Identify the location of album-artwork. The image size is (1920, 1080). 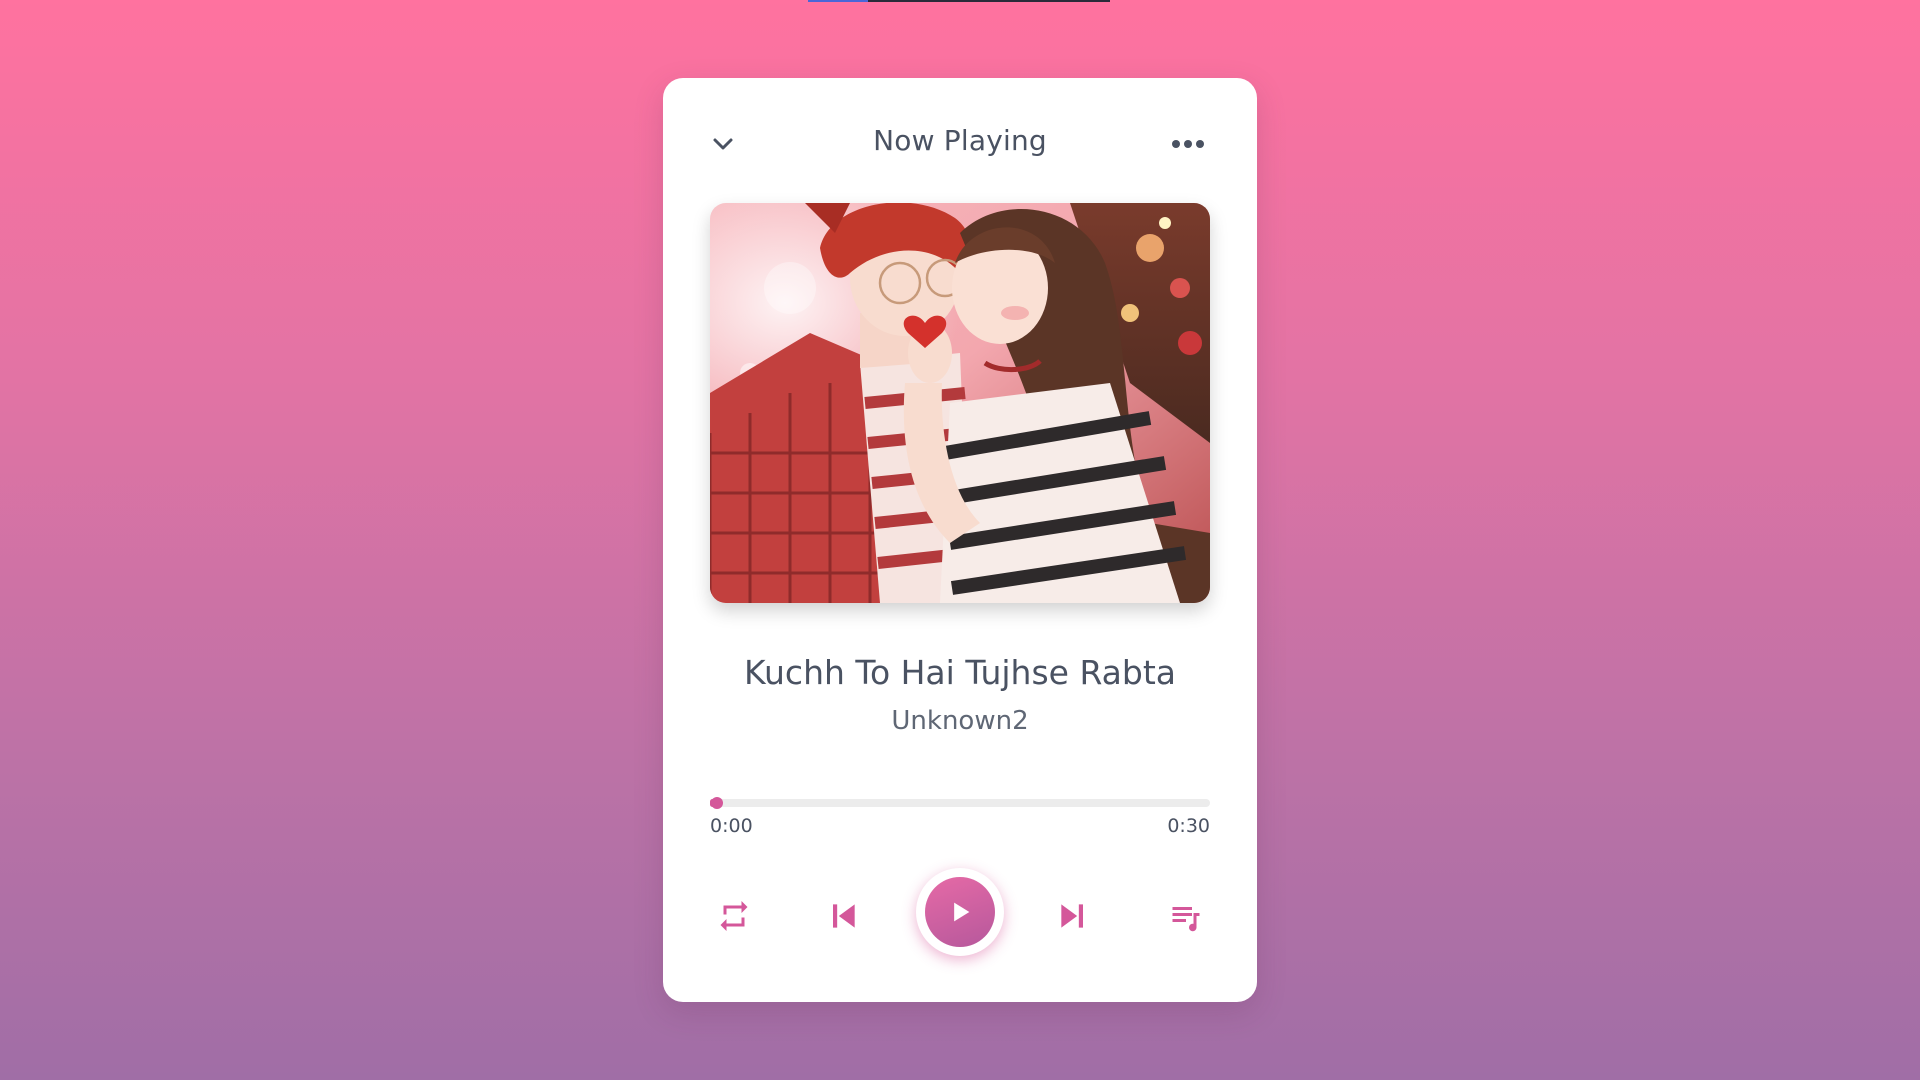
(960, 403).